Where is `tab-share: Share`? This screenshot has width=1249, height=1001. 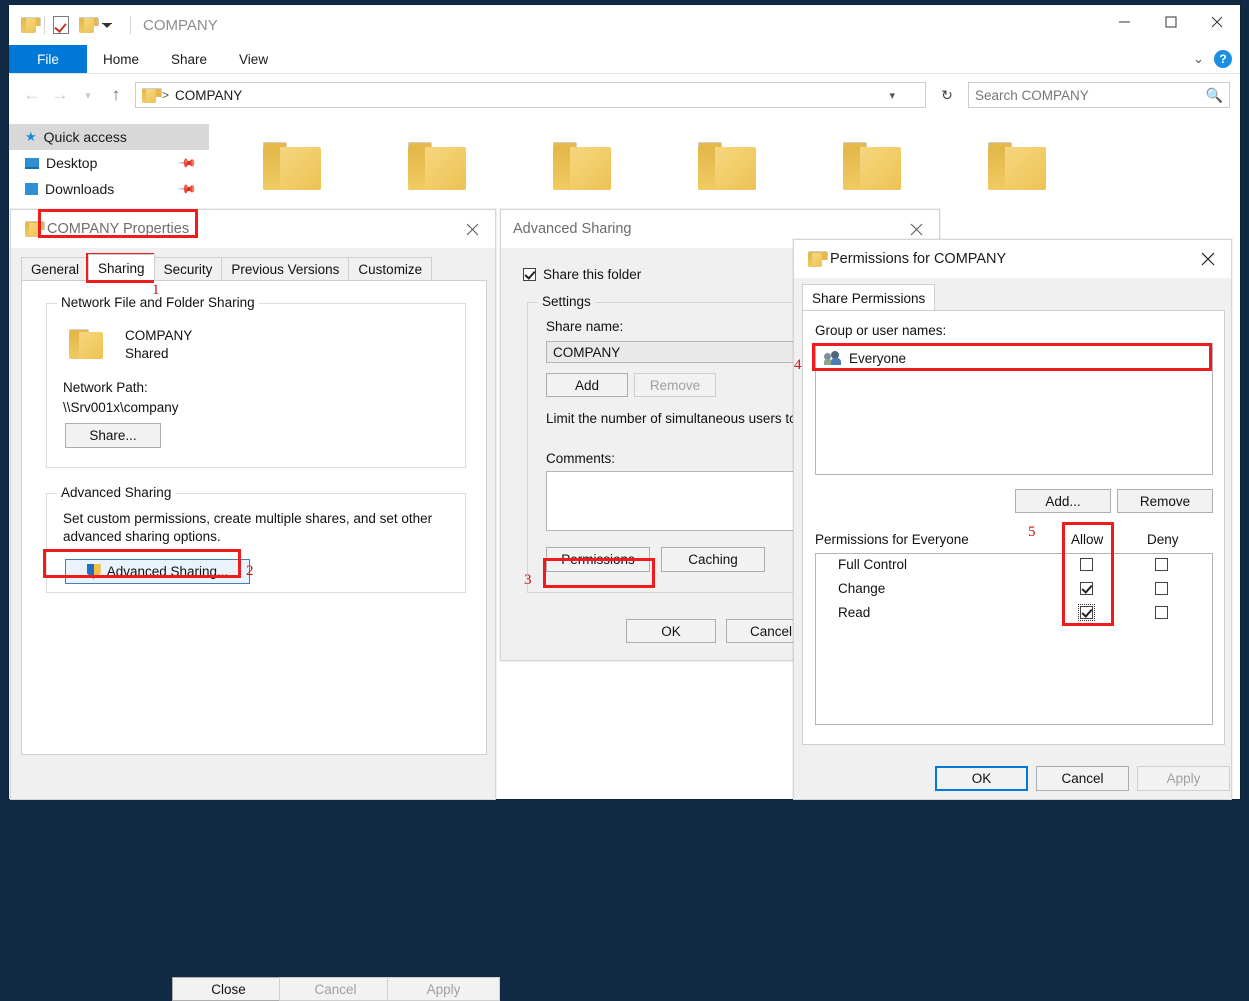 tab-share: Share is located at coordinates (189, 59).